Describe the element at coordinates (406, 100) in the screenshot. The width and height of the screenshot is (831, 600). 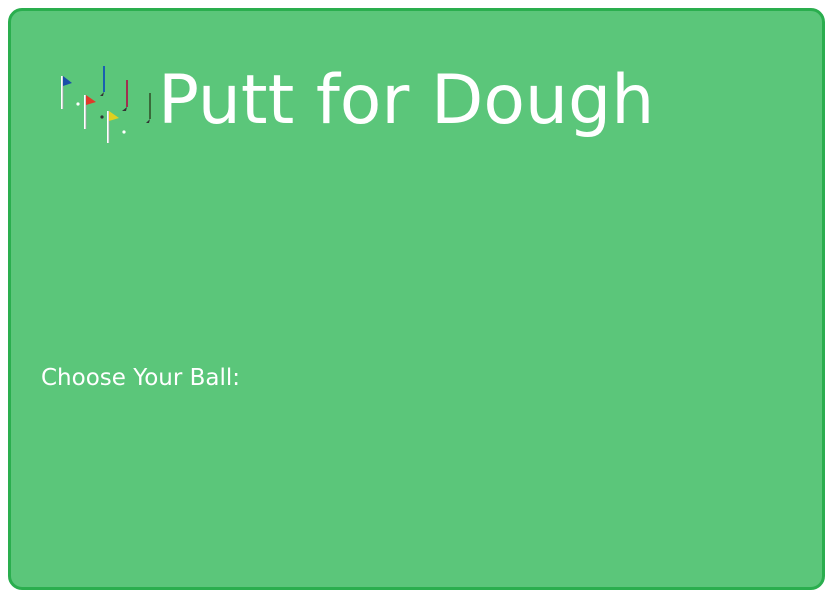
I see `game-title: Putt for Dough` at that location.